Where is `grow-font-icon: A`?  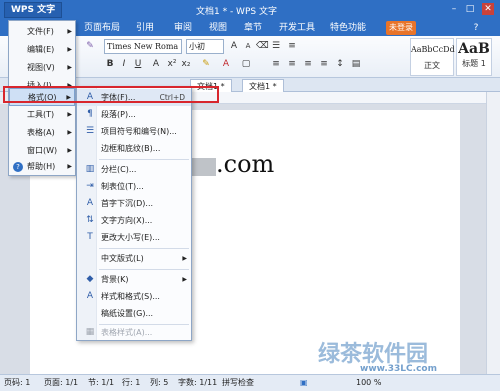
grow-font-icon: A is located at coordinates (234, 46).